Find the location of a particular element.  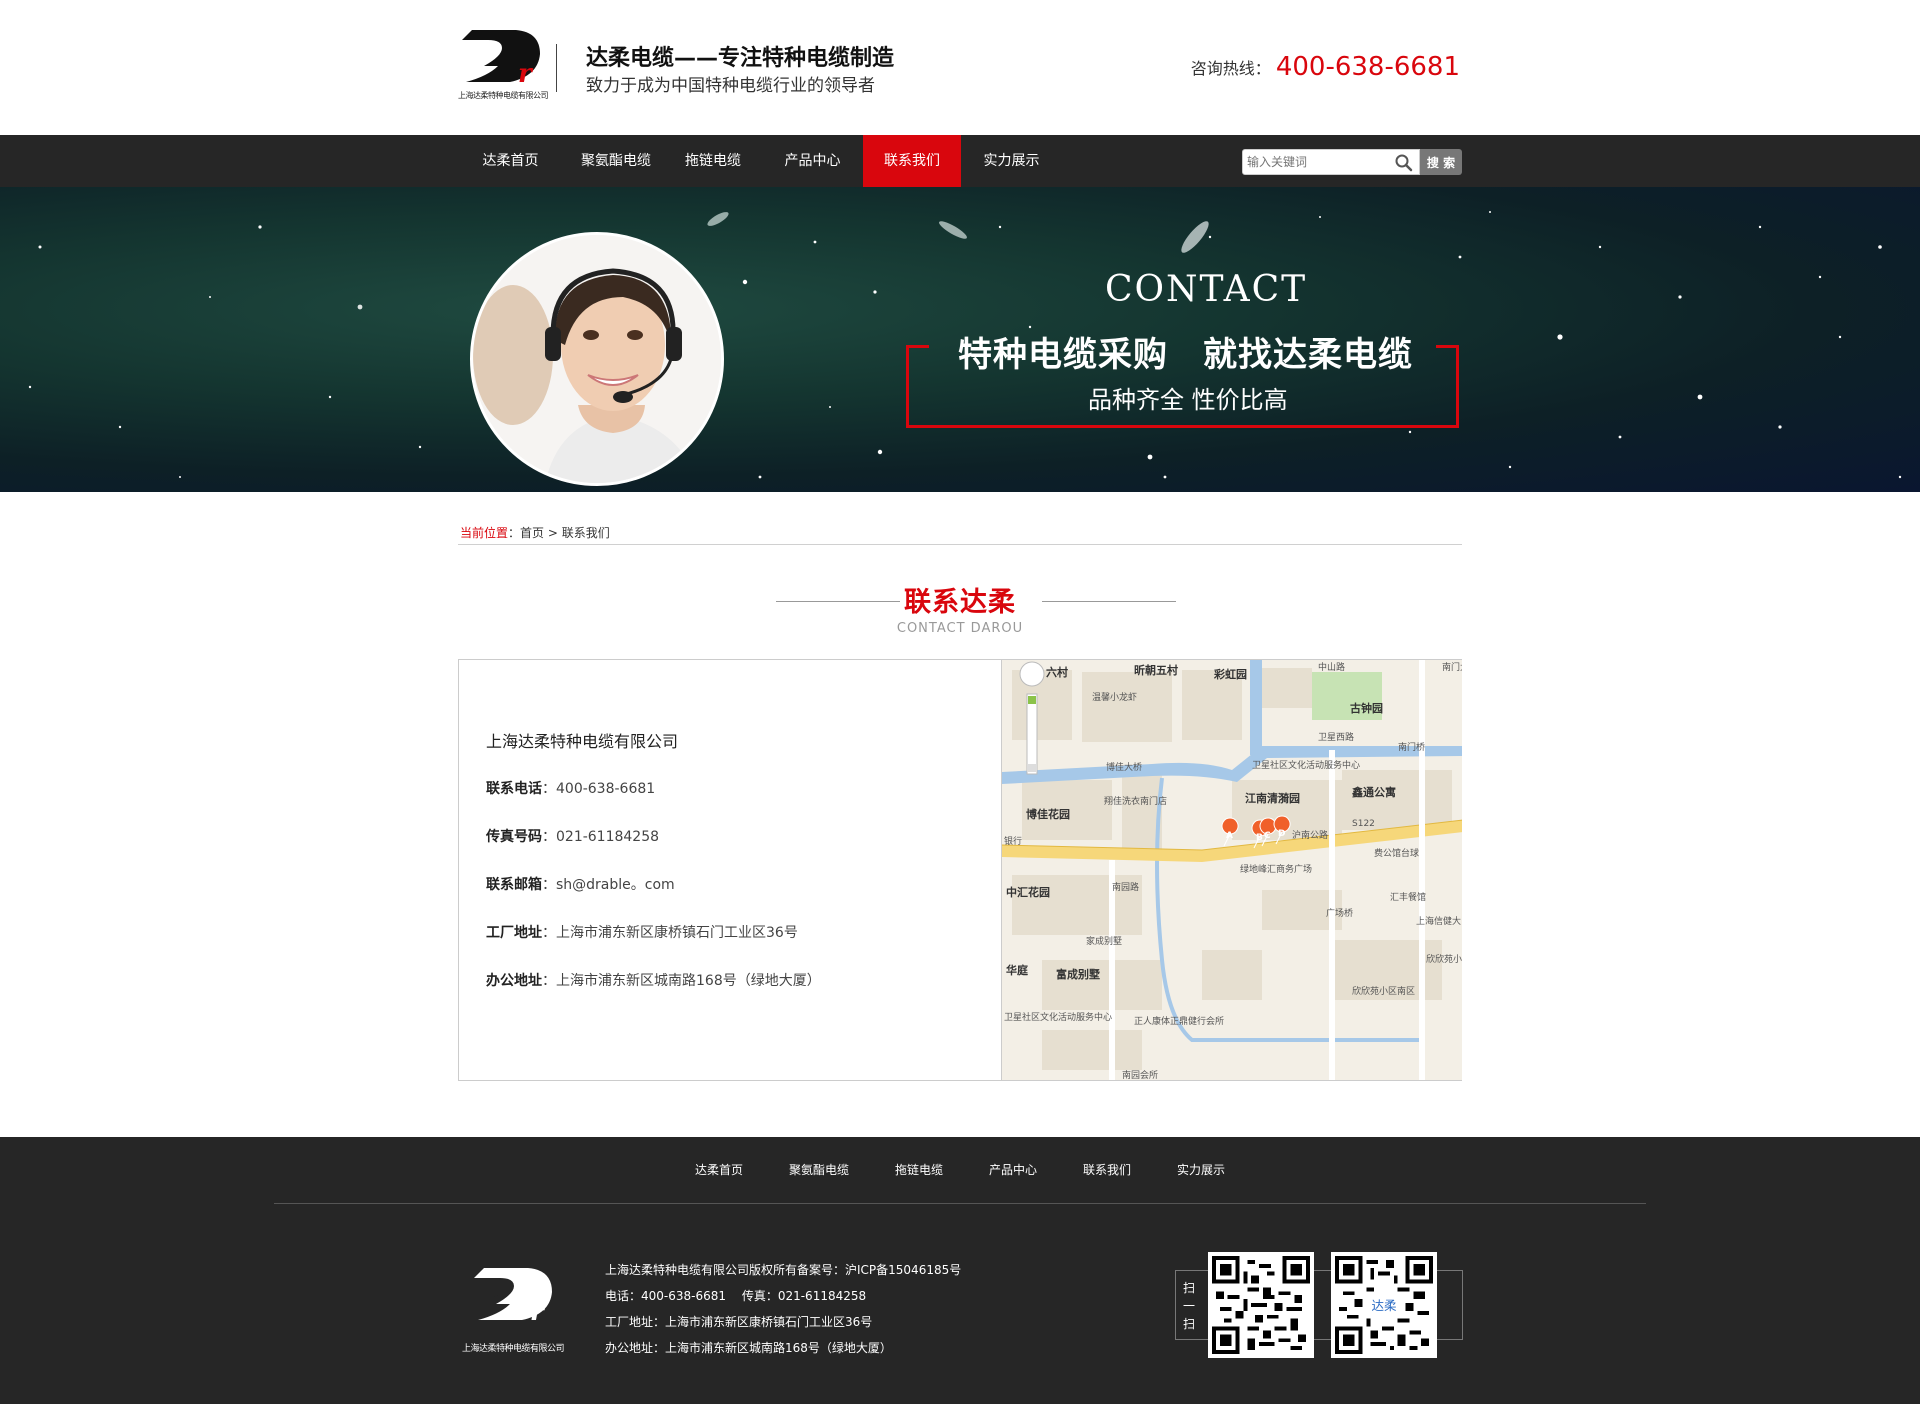

info-value: ：021-61184258 is located at coordinates (601, 837).